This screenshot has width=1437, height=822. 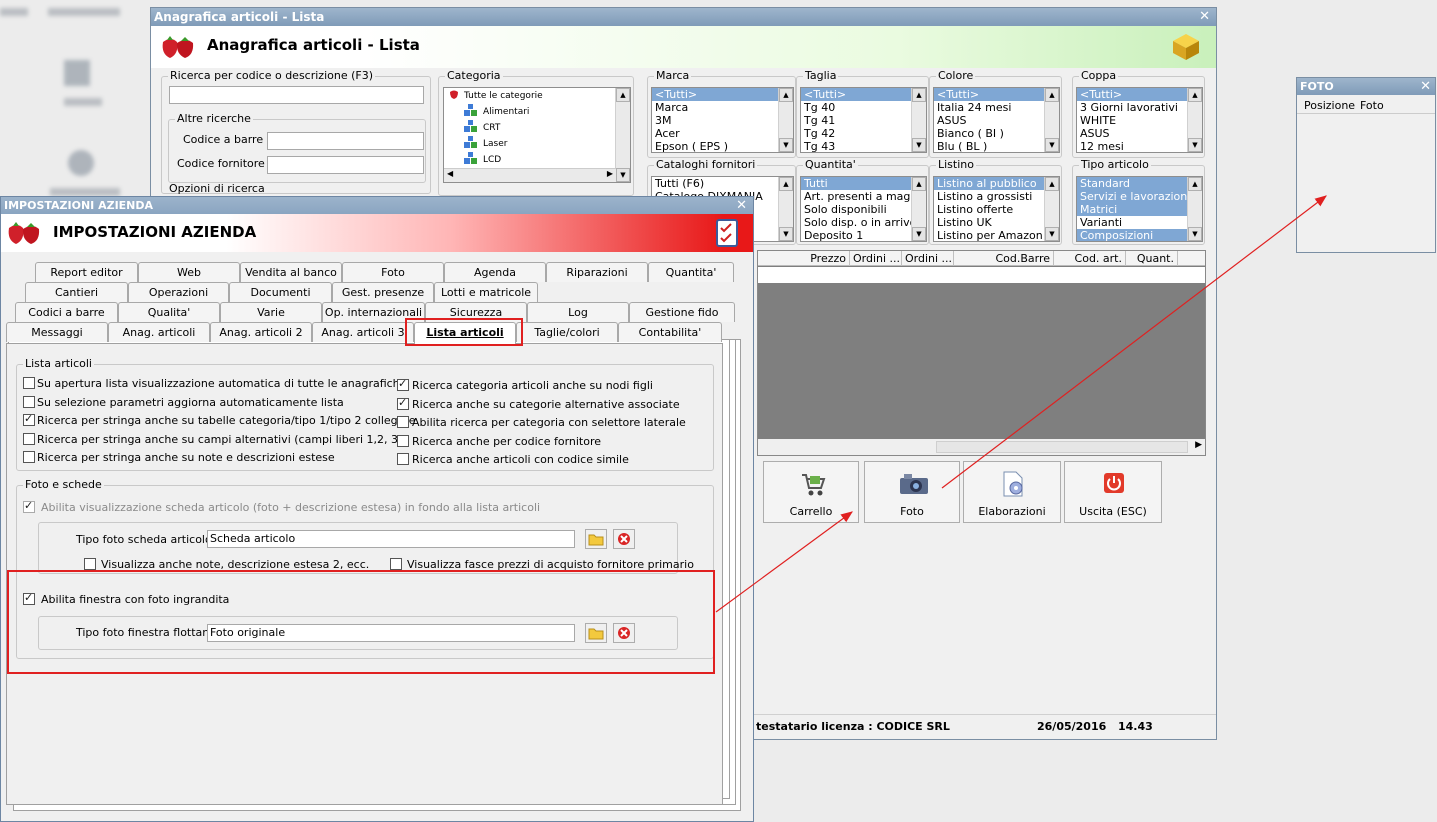 I want to click on filter-item: Deposito 1, so click(x=863, y=235).